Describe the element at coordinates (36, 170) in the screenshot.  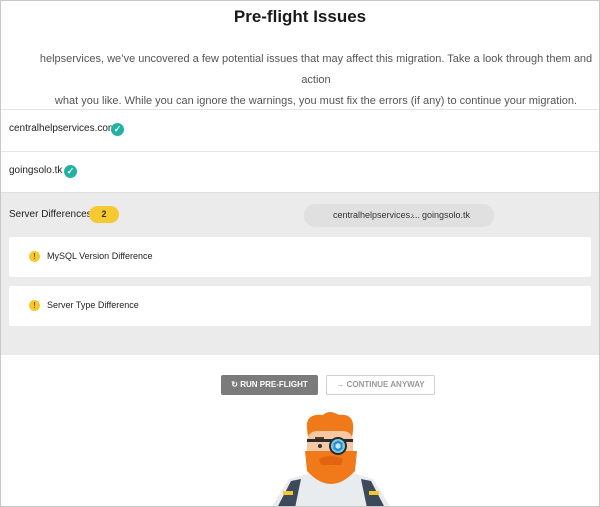
I see `site-name: goingsolo.tk` at that location.